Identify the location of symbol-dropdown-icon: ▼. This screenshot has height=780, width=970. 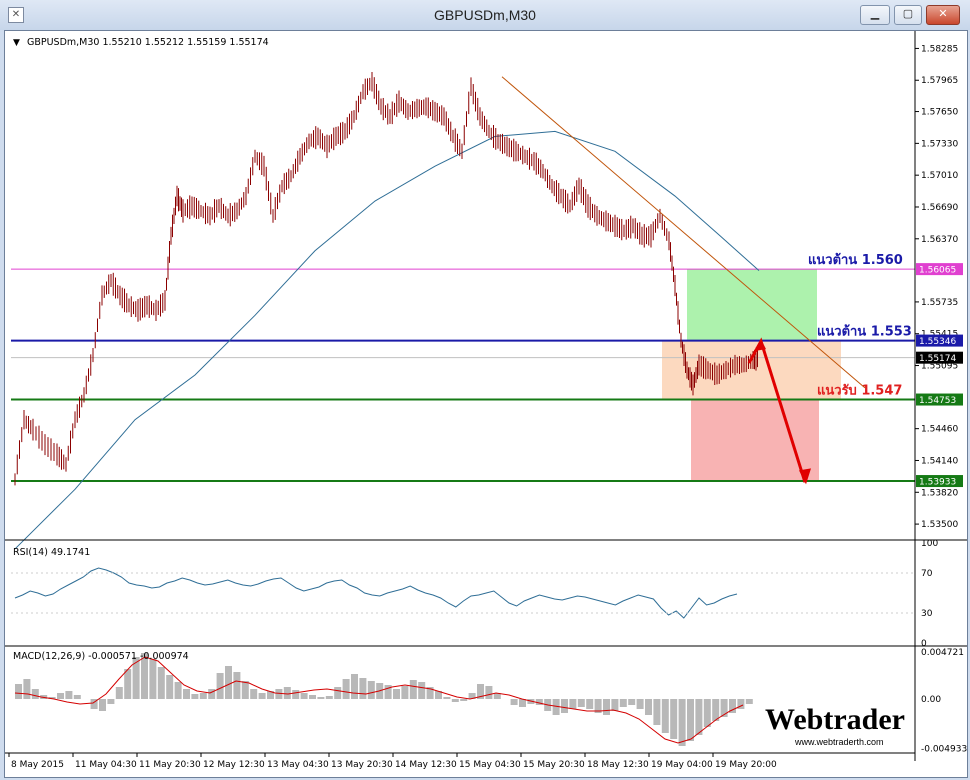
(16, 43).